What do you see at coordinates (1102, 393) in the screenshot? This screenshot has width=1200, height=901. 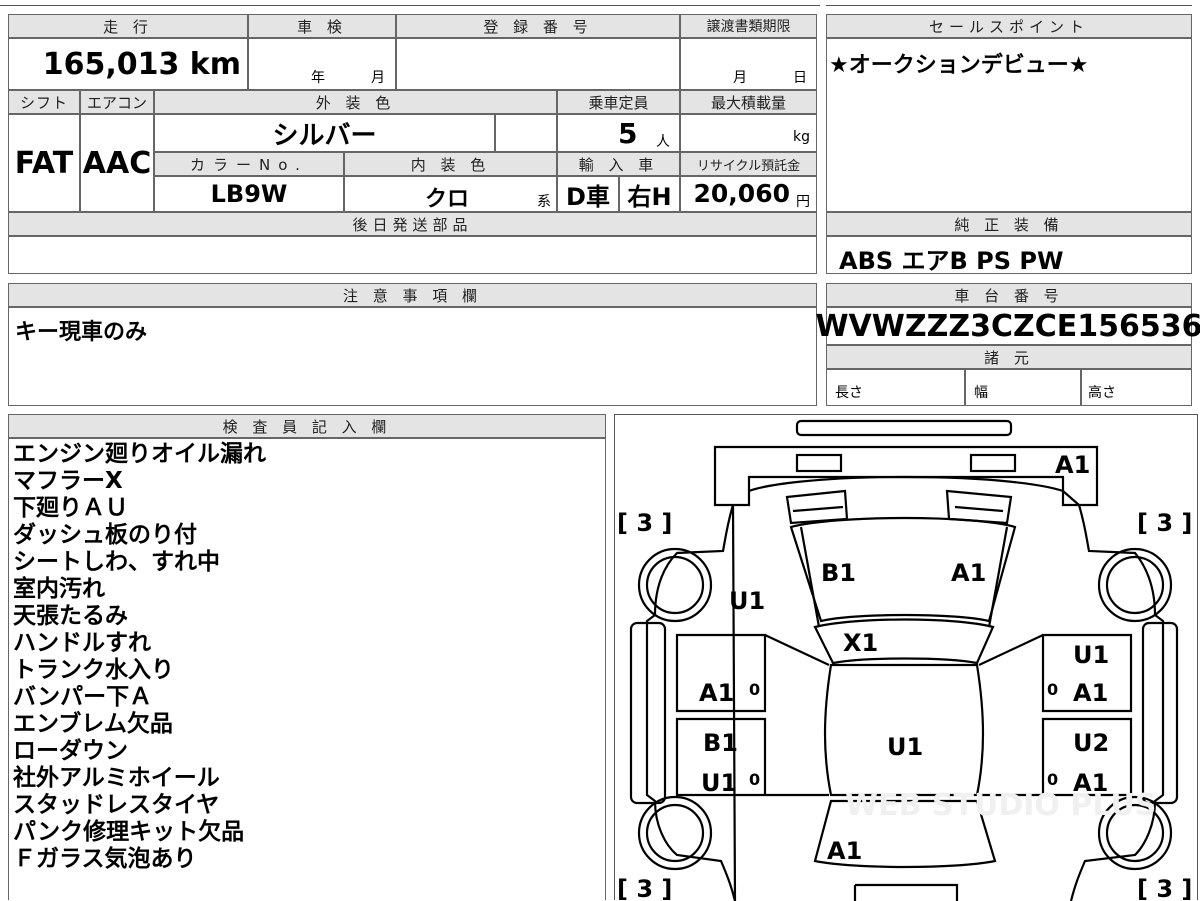 I see `specs-height-label: 高さ` at bounding box center [1102, 393].